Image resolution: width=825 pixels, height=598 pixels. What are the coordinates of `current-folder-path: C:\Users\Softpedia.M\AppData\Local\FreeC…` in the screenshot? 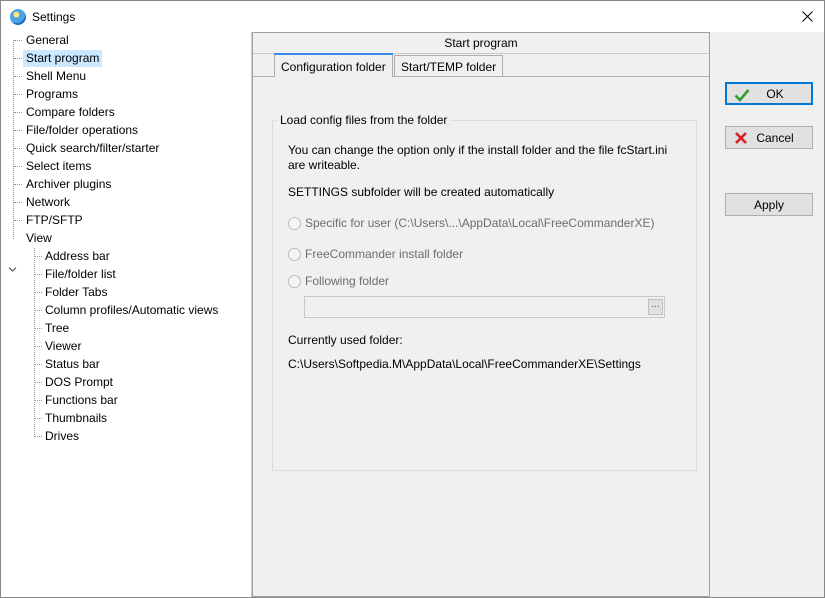 It's located at (464, 364).